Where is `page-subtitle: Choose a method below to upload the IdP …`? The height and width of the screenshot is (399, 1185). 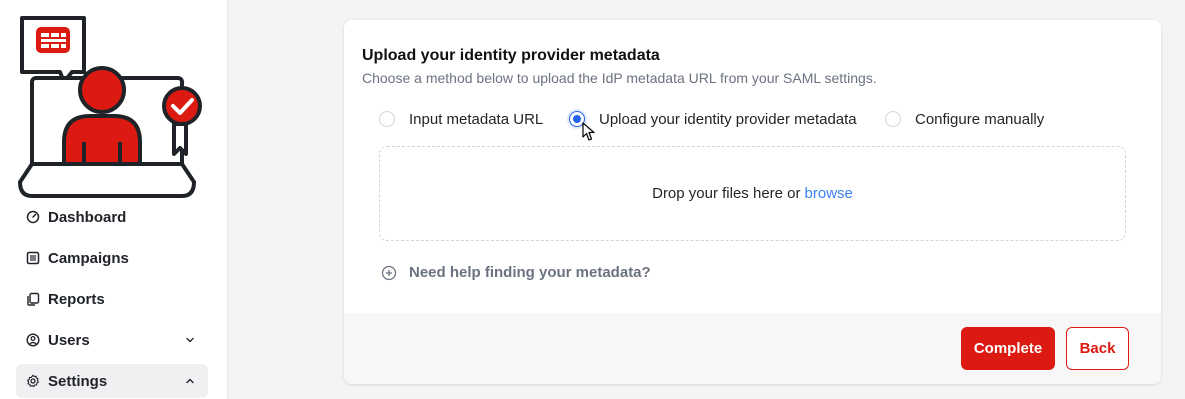
page-subtitle: Choose a method below to upload the IdP … is located at coordinates (619, 78).